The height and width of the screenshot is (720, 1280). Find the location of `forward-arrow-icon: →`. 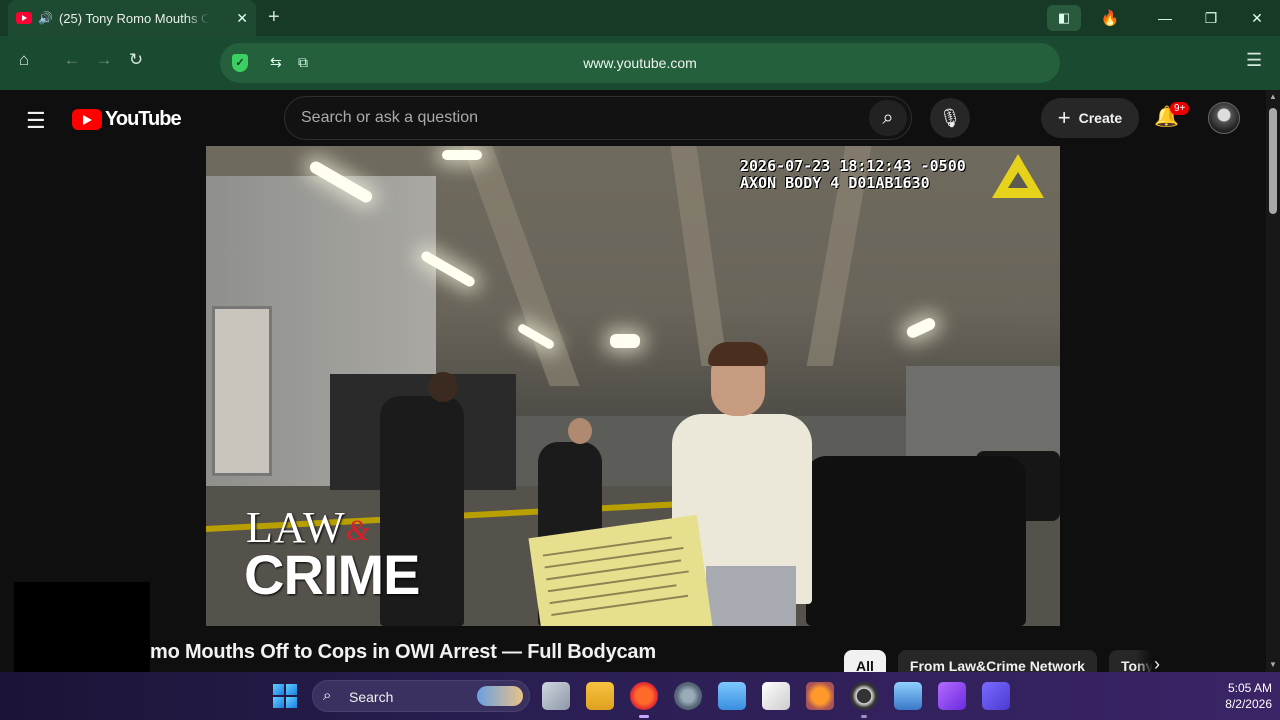

forward-arrow-icon: → is located at coordinates (104, 60).